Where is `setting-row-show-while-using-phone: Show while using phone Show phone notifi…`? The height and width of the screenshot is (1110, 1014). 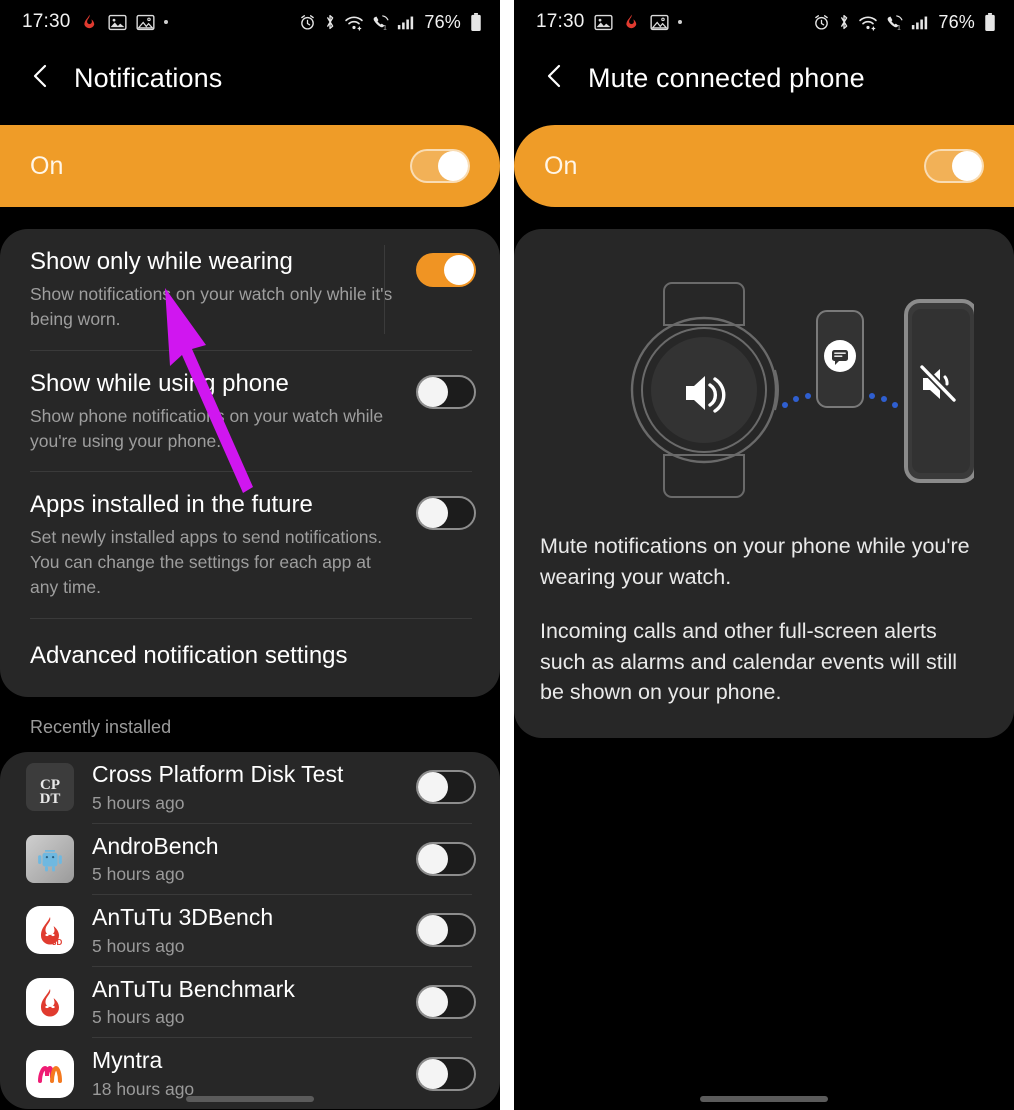
setting-row-show-while-using-phone: Show while using phone Show phone notifi… is located at coordinates (250, 411).